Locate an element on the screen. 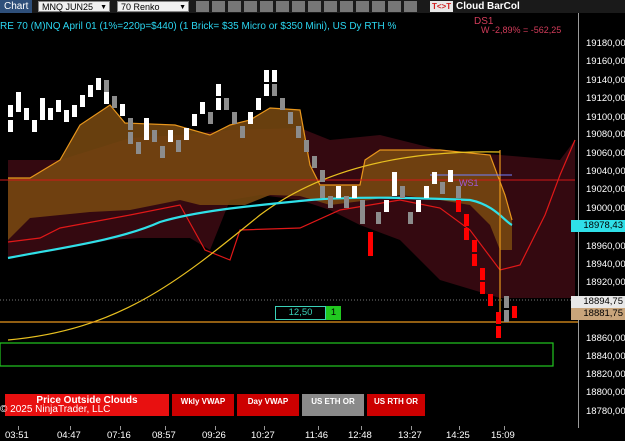 The width and height of the screenshot is (625, 441). wsi-label: WS1 is located at coordinates (469, 183).